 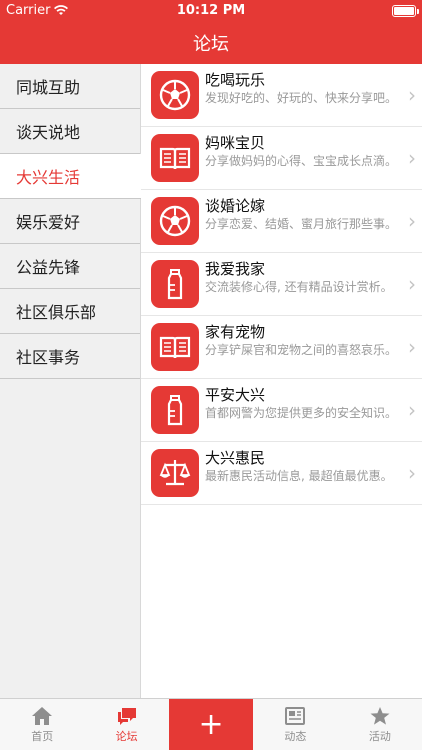 I want to click on sidebar-item-club: 社区俱乐部, so click(x=70, y=311).